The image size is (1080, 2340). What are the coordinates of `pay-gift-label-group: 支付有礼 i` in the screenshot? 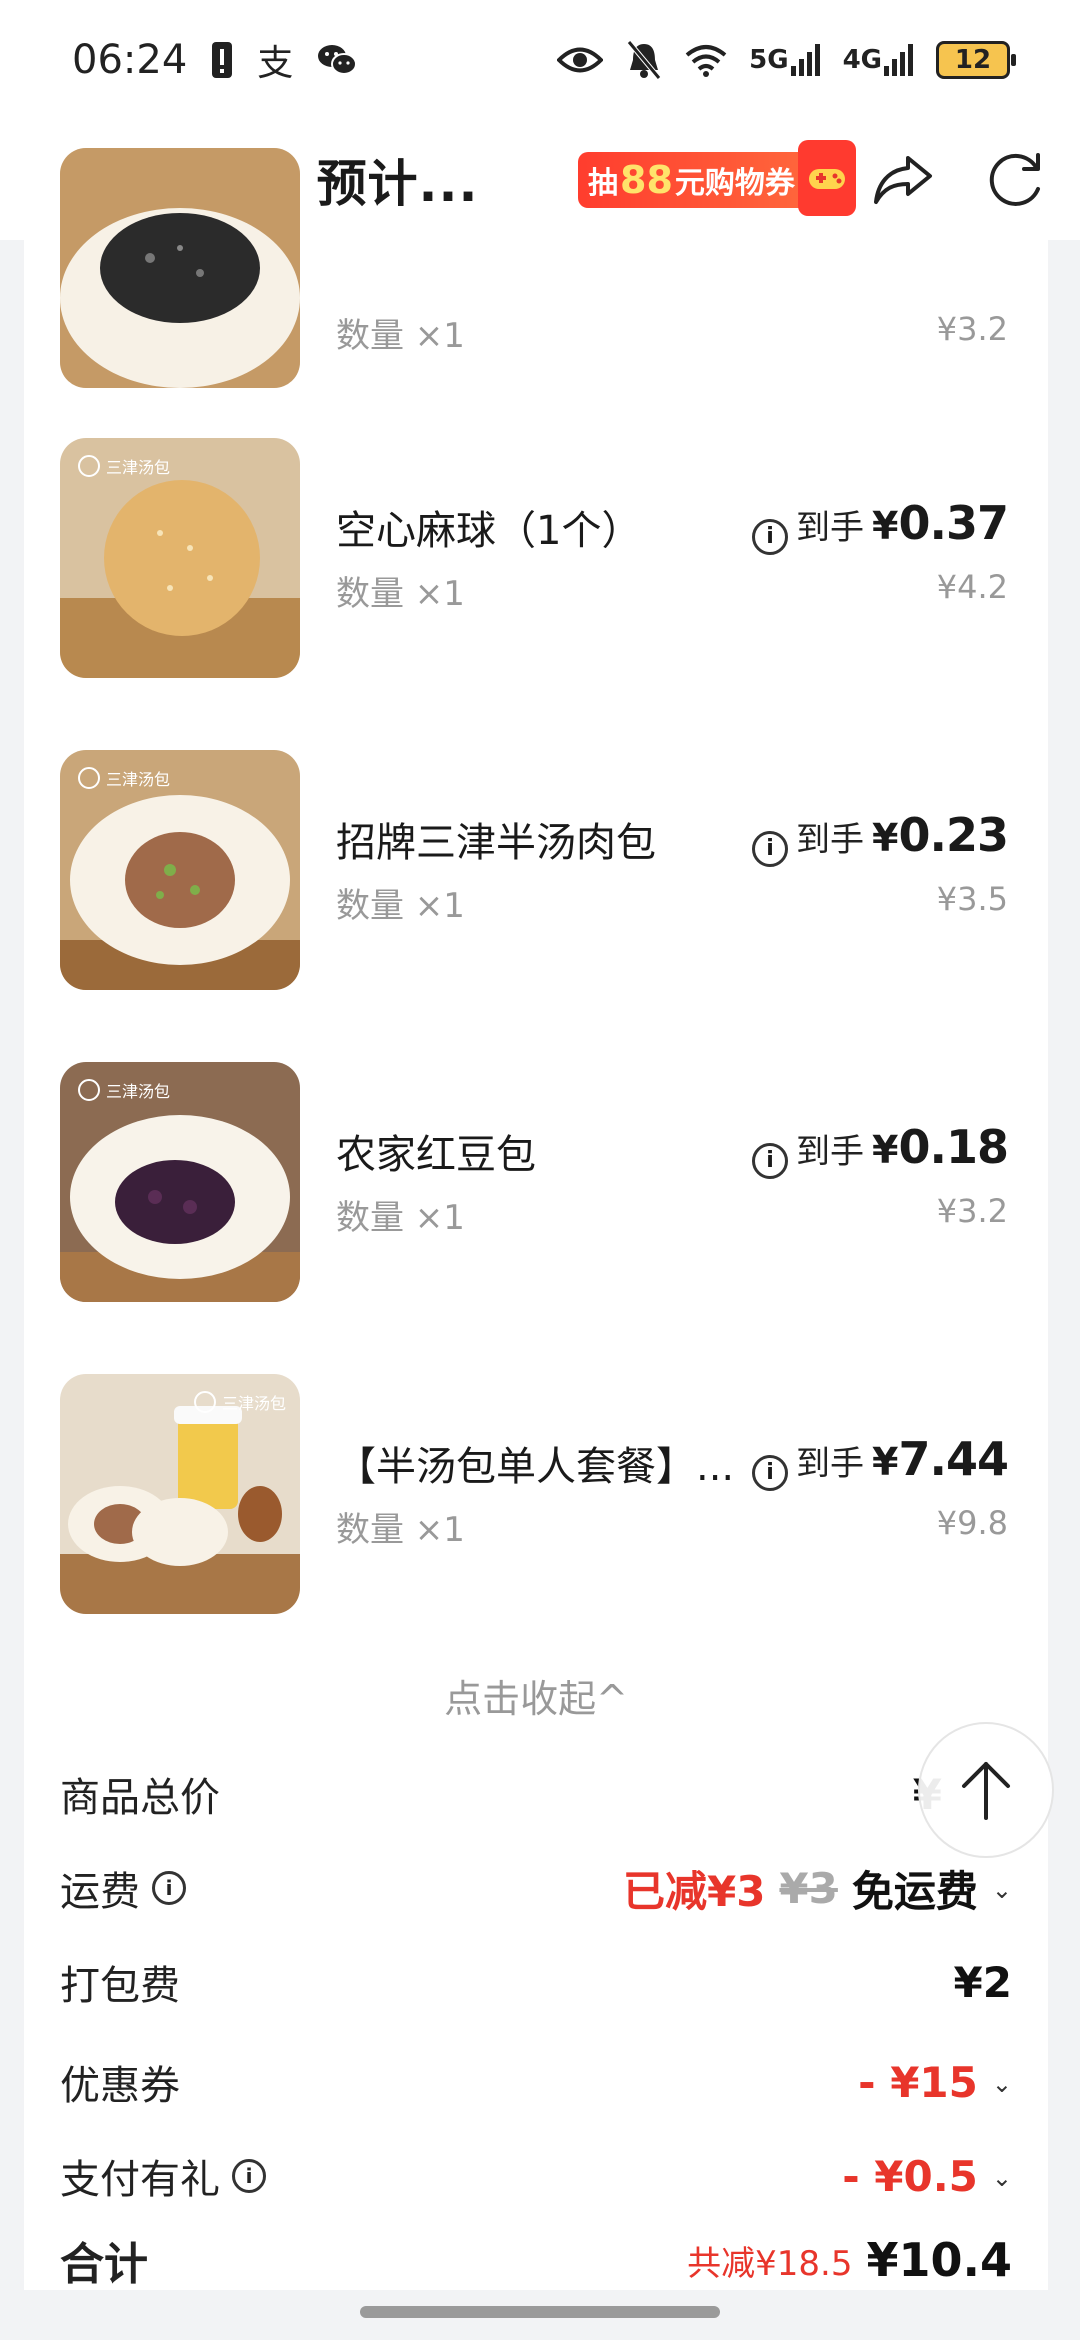 It's located at (163, 2176).